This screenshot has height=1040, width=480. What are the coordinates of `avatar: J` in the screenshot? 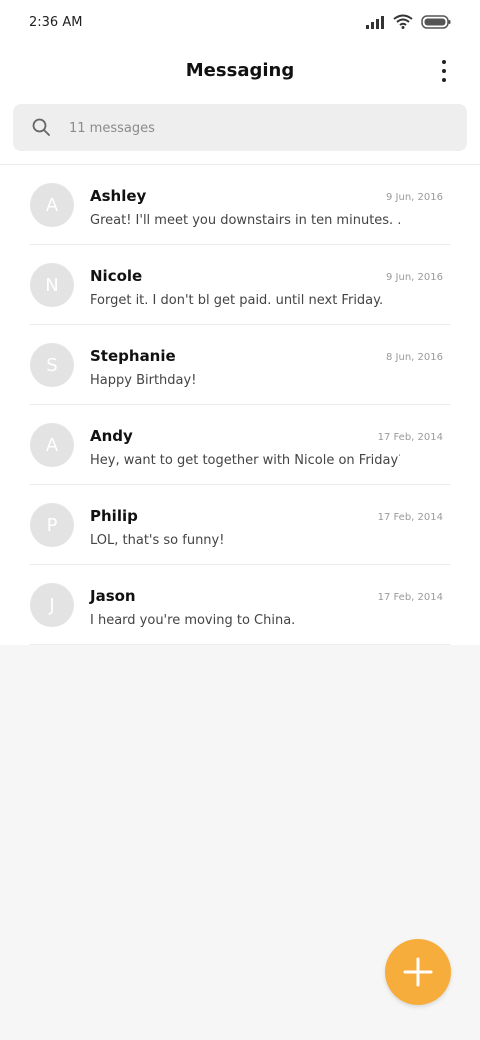 It's located at (52, 605).